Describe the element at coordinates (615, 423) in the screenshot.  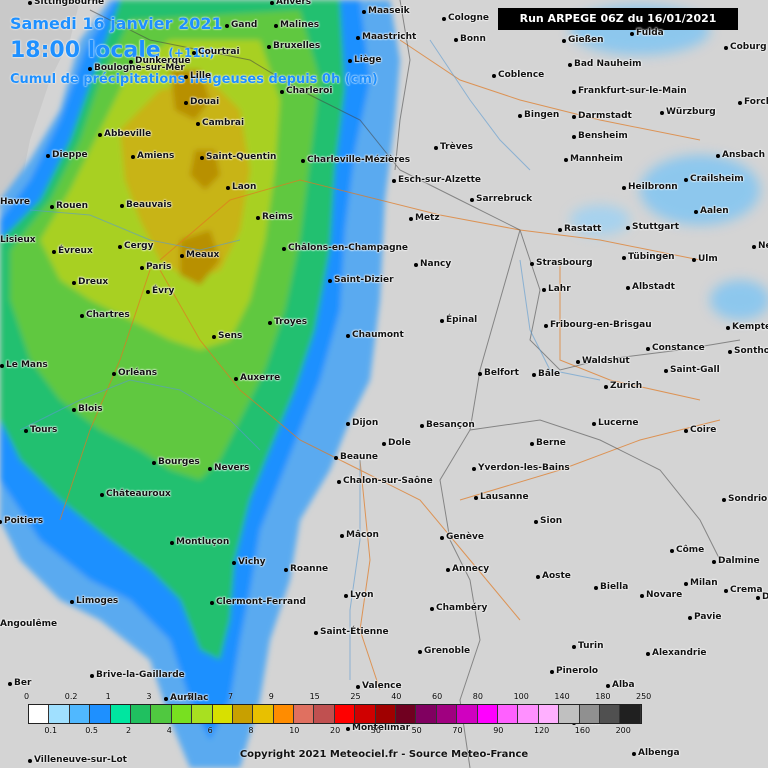
I see `city-label: Lucerne` at that location.